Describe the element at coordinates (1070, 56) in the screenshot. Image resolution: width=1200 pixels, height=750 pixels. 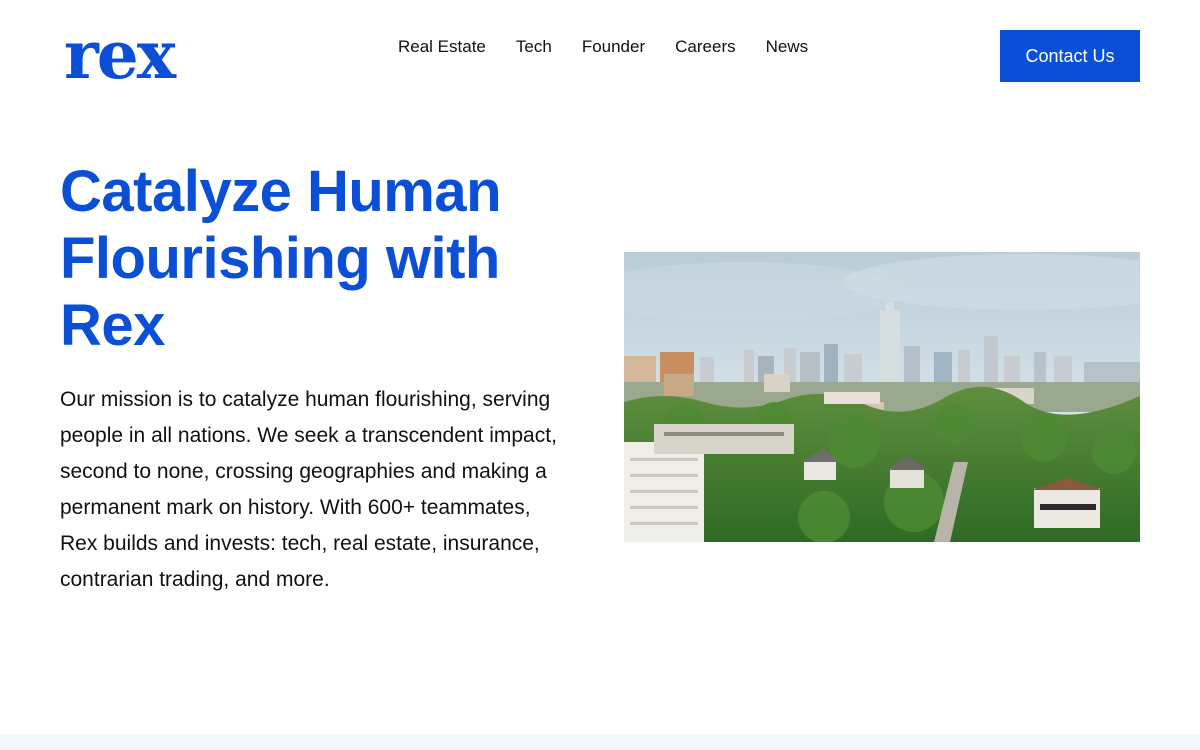
I see `contact-us-button: Contact Us` at that location.